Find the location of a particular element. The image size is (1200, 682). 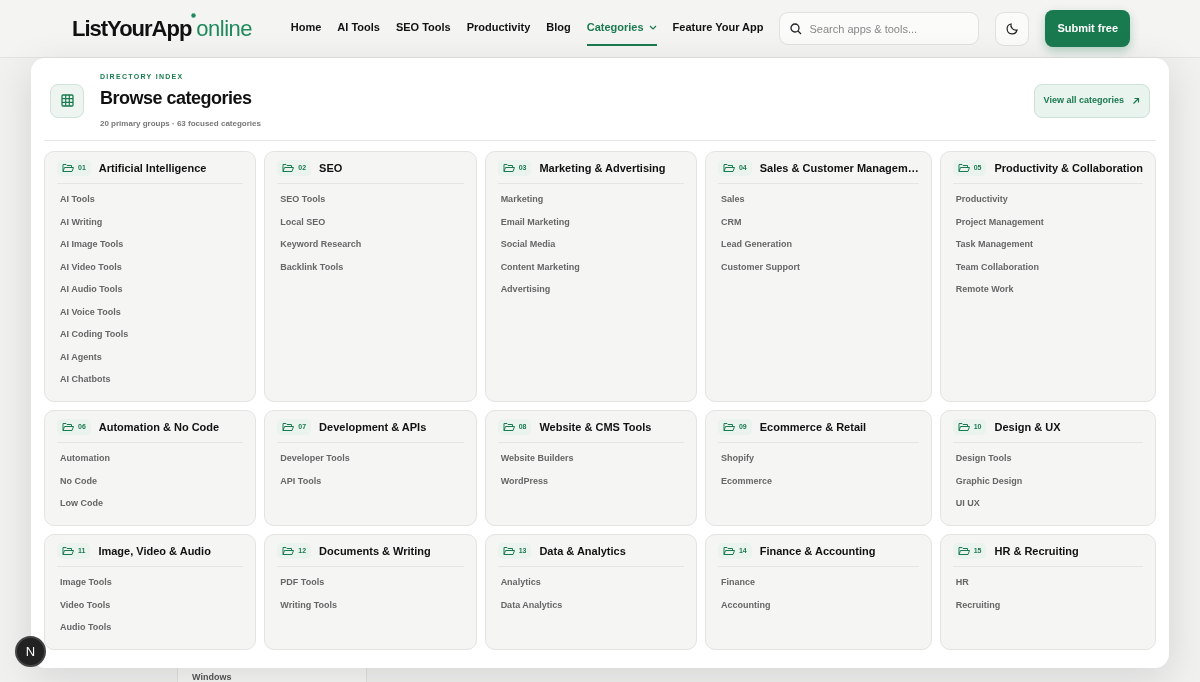

category-link: AI Coding Tools is located at coordinates (94, 334).